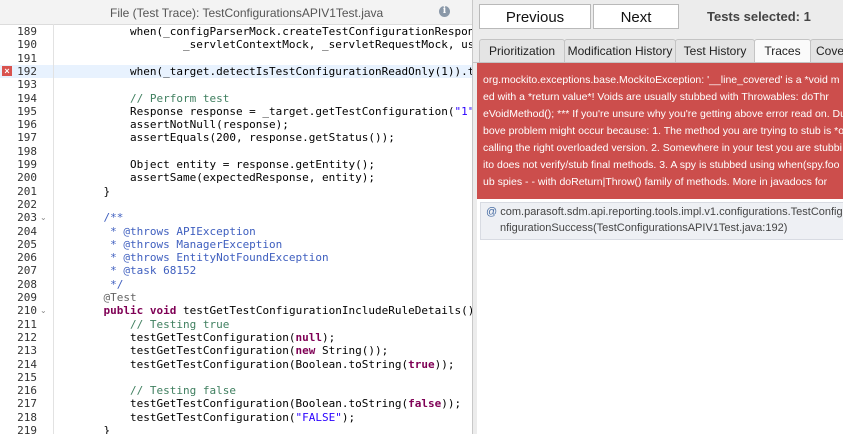  Describe the element at coordinates (216, 417) in the screenshot. I see `code-text: testGetTestConfiguration("FALSE");` at that location.